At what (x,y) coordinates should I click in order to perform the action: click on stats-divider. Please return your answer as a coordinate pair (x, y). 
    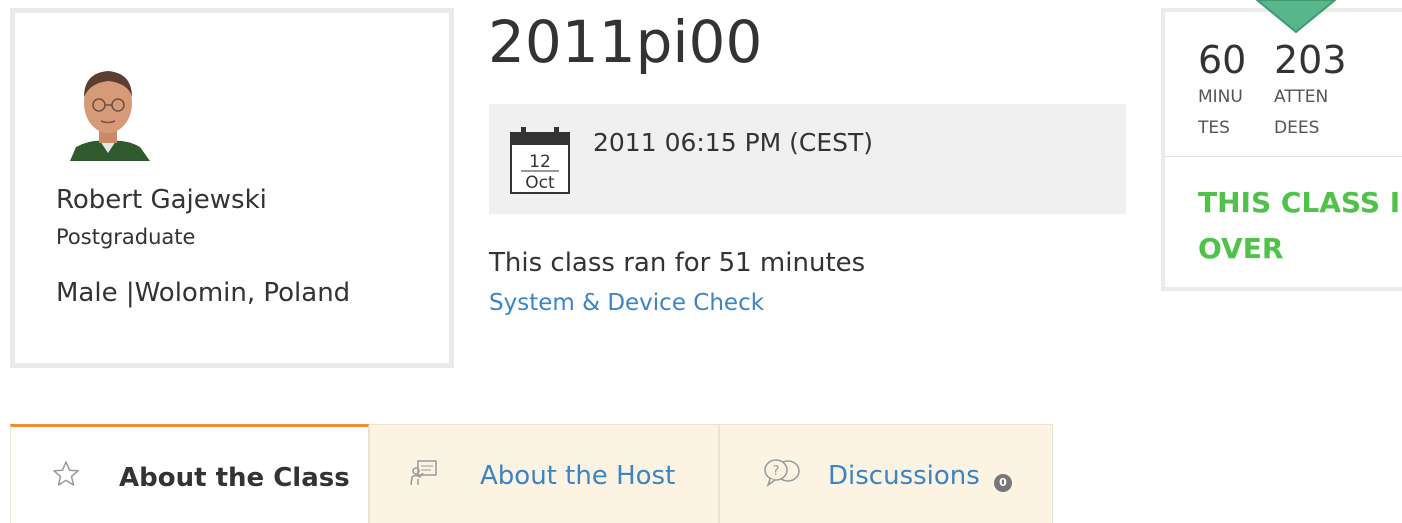
    Looking at the image, I should click on (1283, 156).